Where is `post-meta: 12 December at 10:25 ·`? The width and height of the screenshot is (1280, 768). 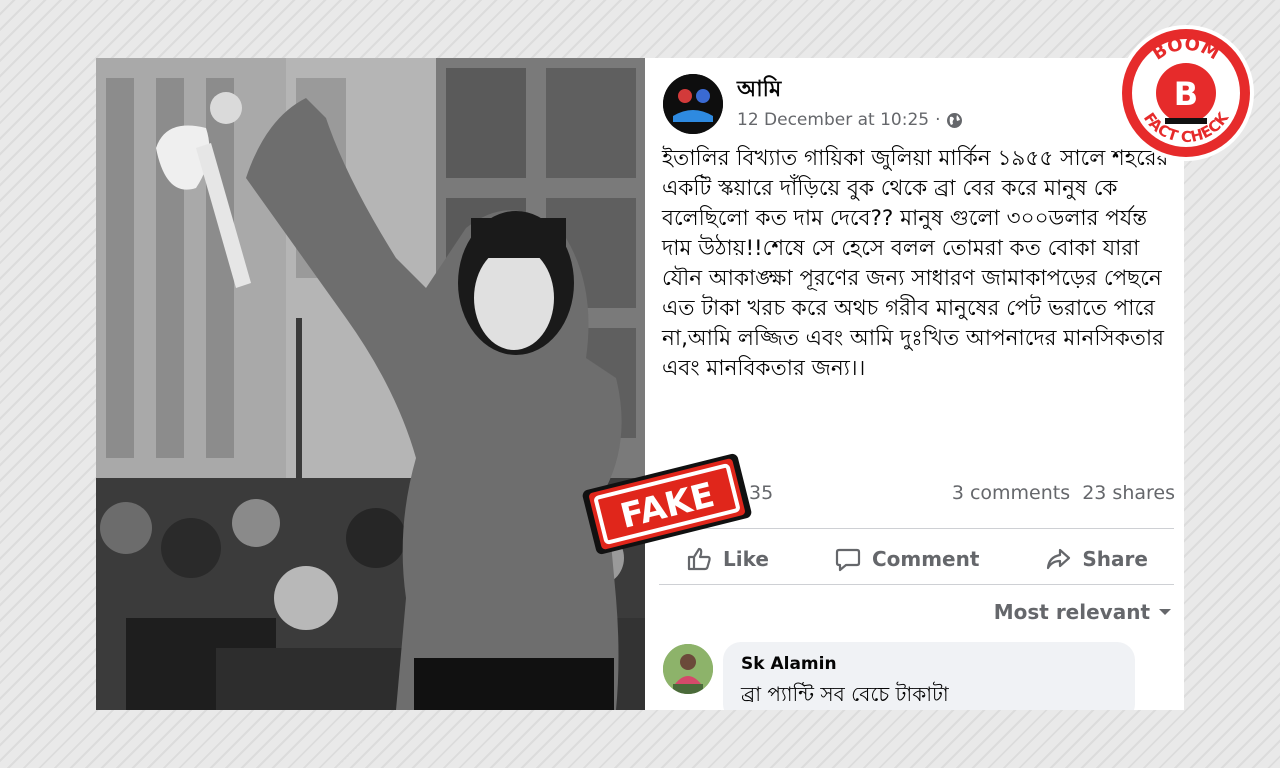
post-meta: 12 December at 10:25 · is located at coordinates (850, 120).